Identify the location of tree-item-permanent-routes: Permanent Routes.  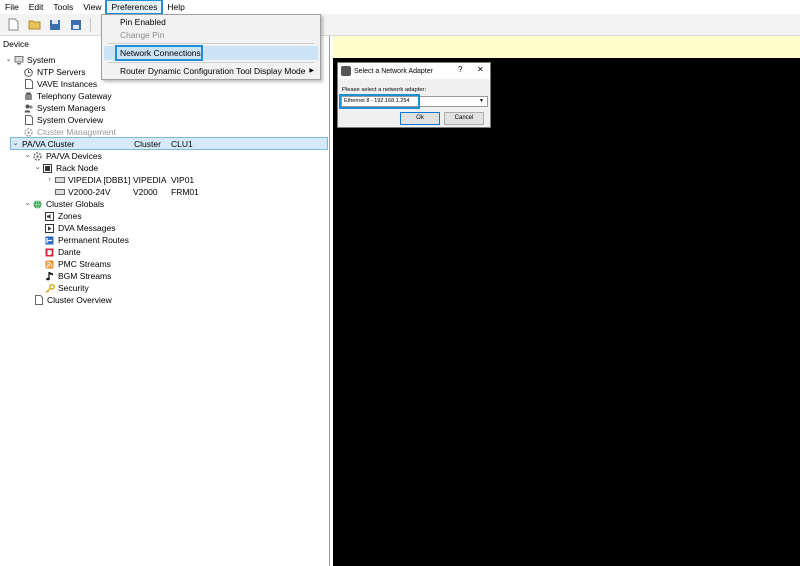
(86, 240).